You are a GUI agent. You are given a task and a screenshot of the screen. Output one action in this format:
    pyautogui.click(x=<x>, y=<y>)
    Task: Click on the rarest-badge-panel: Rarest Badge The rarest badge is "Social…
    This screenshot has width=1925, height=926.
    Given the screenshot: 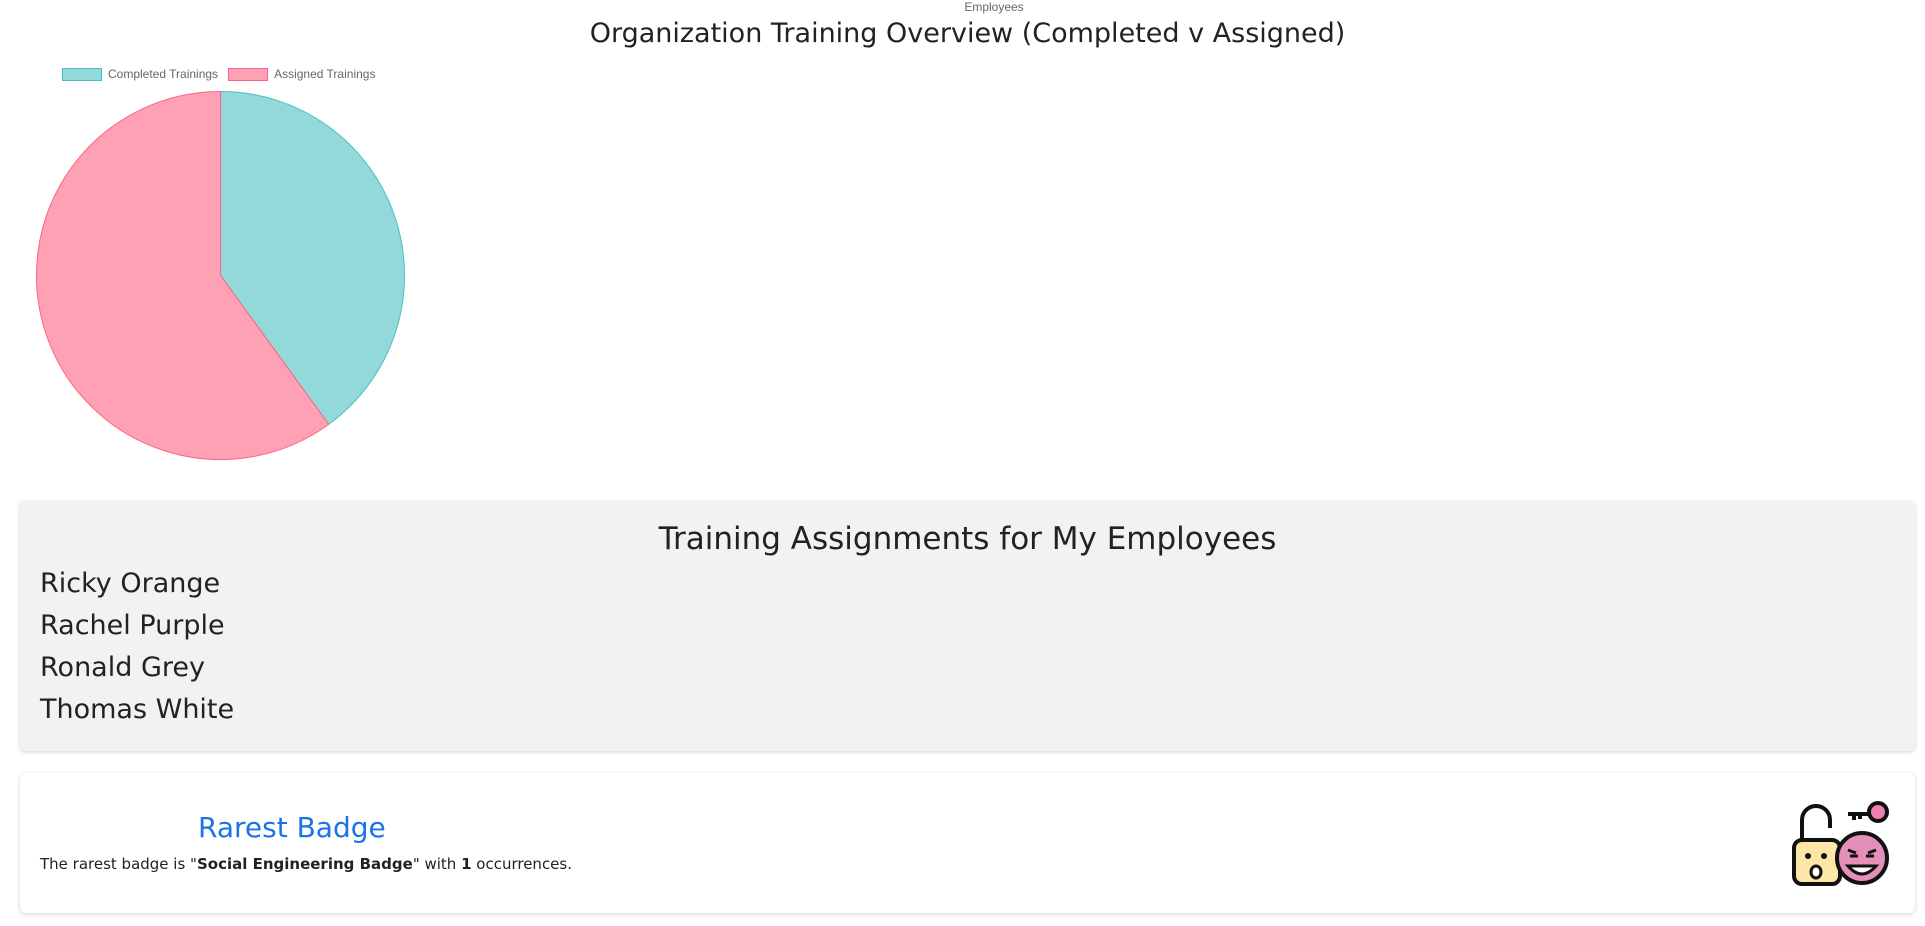 What is the action you would take?
    pyautogui.click(x=967, y=843)
    